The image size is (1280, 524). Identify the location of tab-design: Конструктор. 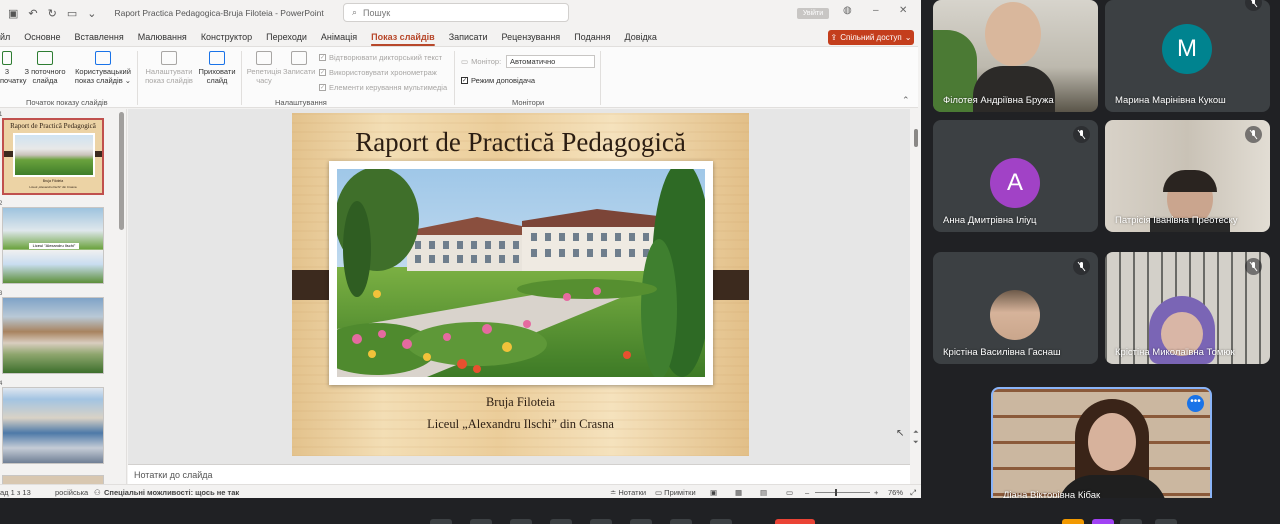
(226, 37).